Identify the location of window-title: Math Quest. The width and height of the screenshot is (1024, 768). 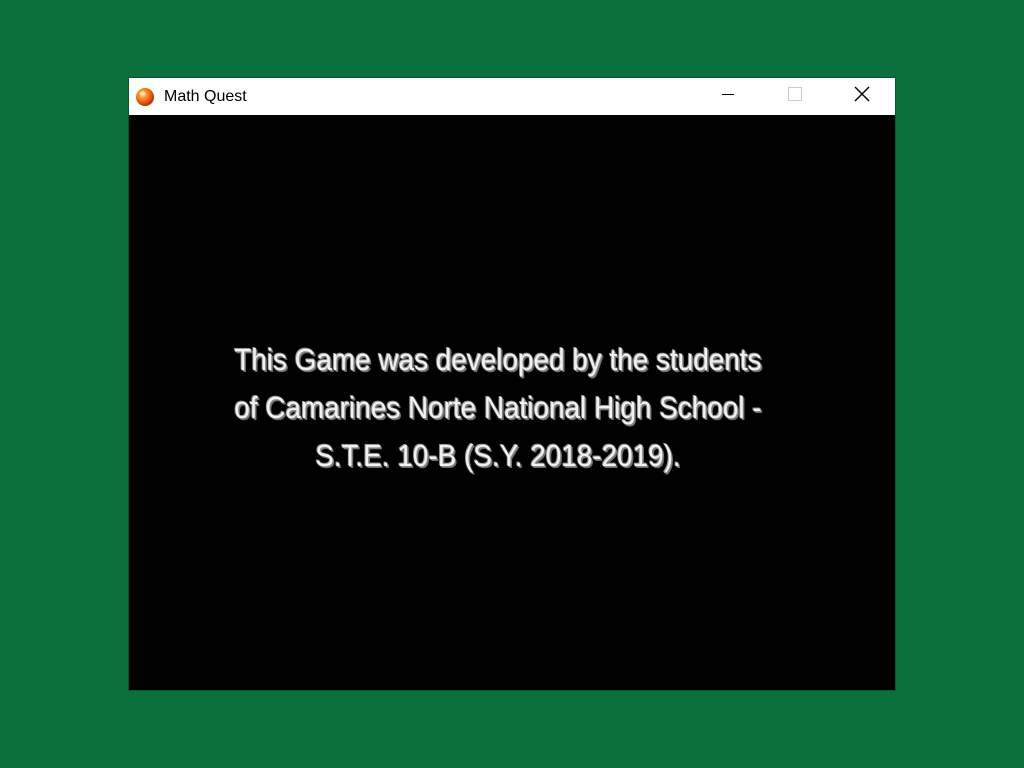
(205, 96).